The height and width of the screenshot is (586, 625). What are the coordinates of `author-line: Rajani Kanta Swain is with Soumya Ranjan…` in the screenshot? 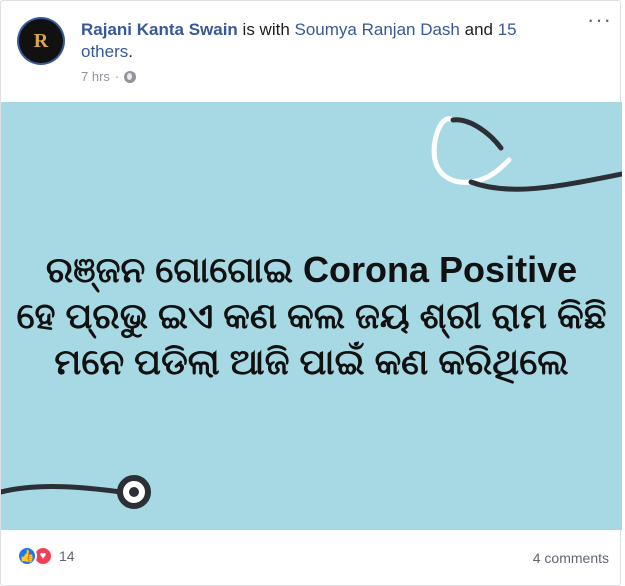 It's located at (311, 41).